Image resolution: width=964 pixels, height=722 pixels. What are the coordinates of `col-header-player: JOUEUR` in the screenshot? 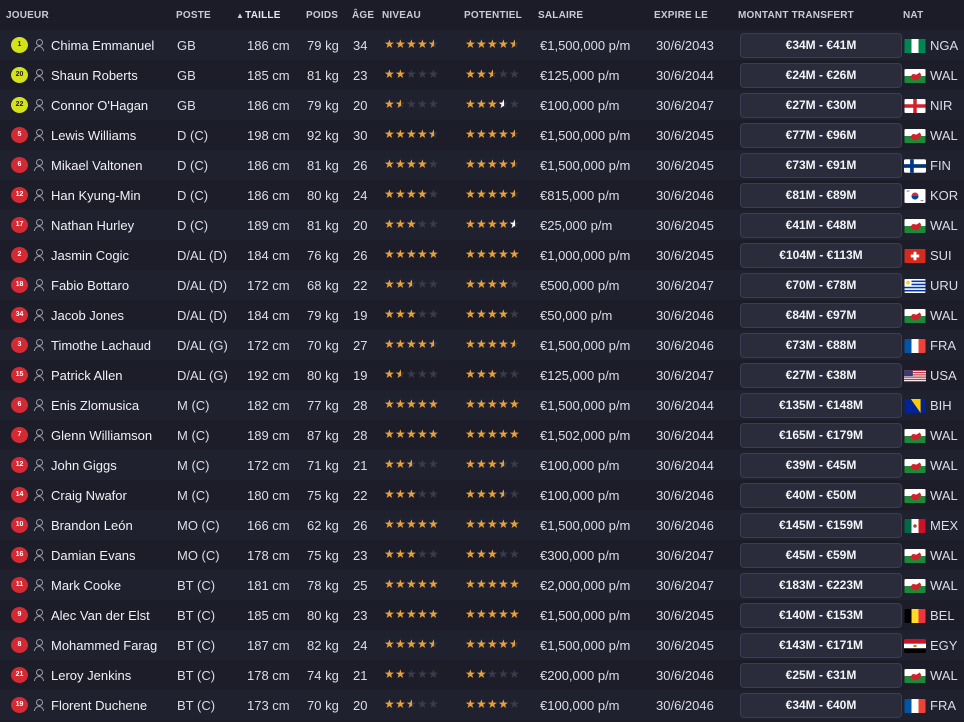 It's located at (27, 15).